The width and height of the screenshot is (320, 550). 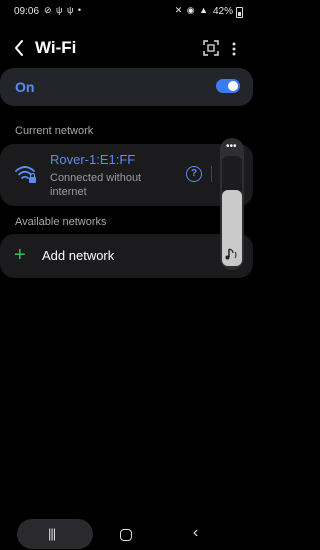 What do you see at coordinates (26, 174) in the screenshot?
I see `wifi-locked-icon` at bounding box center [26, 174].